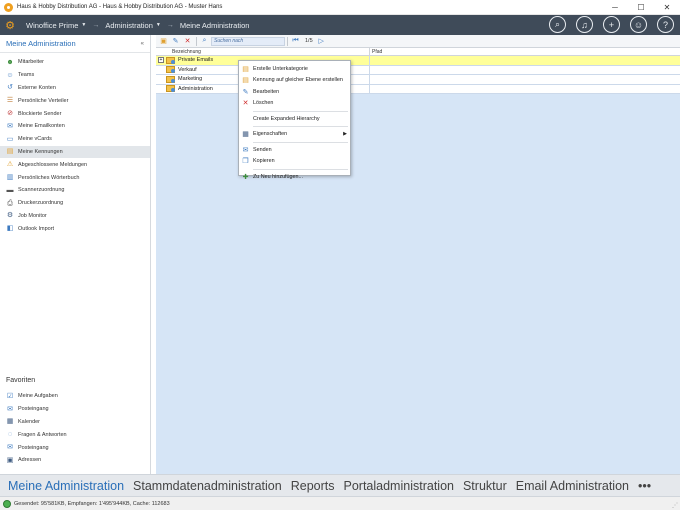  I want to click on inbox-icon: ✉, so click(10, 409).